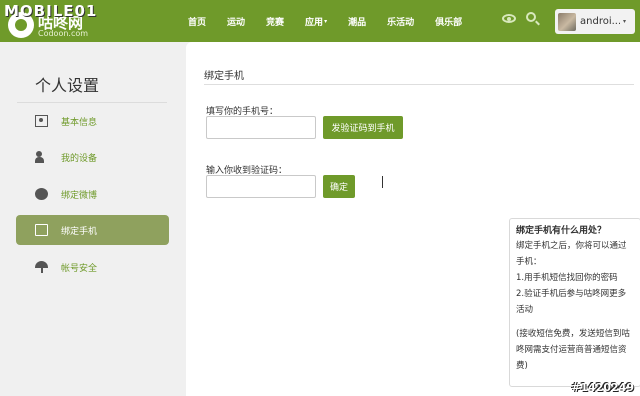 The height and width of the screenshot is (396, 640). What do you see at coordinates (41, 267) in the screenshot?
I see `umbrella-icon` at bounding box center [41, 267].